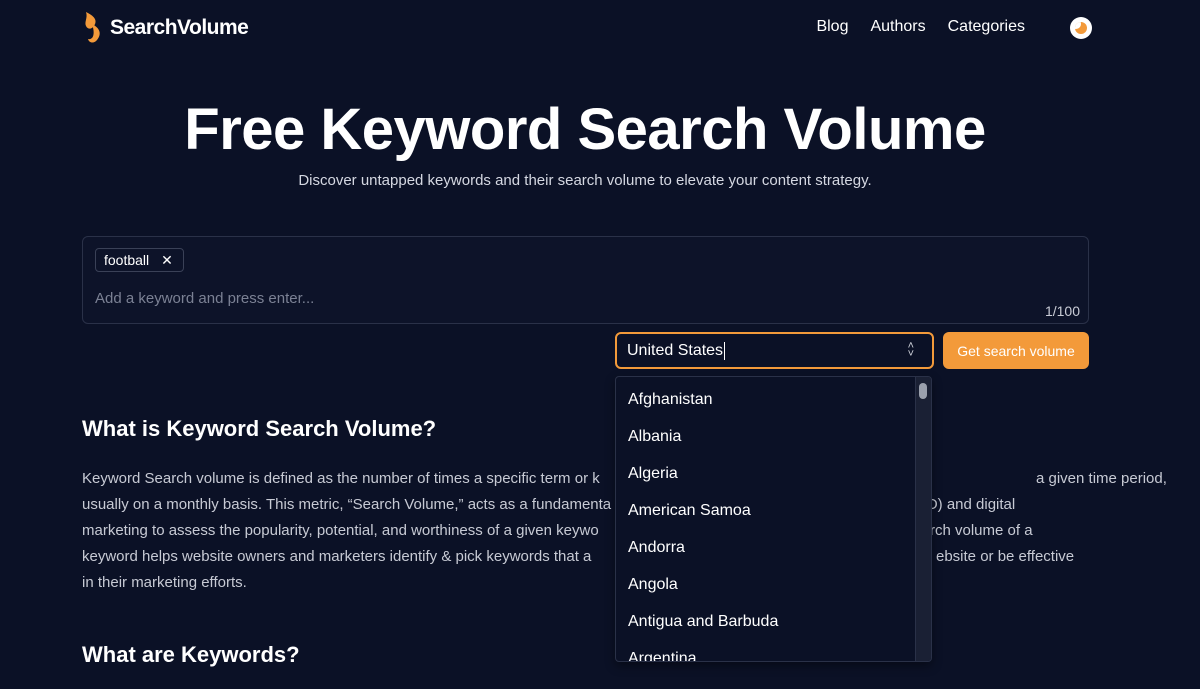 This screenshot has height=689, width=1200. I want to click on country-option: Afghanistan, so click(773, 406).